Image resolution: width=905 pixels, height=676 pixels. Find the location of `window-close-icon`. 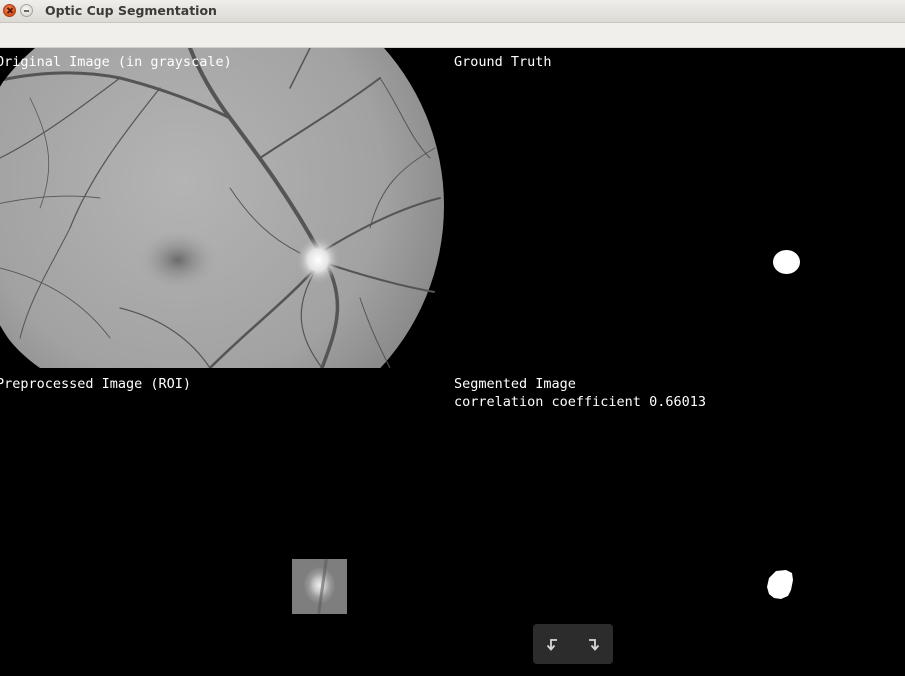

window-close-icon is located at coordinates (9, 10).